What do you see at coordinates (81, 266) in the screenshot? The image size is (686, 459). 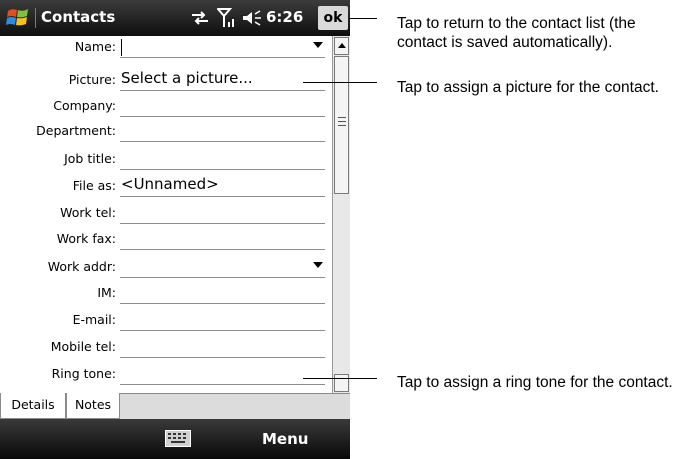 I see `field-label: Work addr:` at bounding box center [81, 266].